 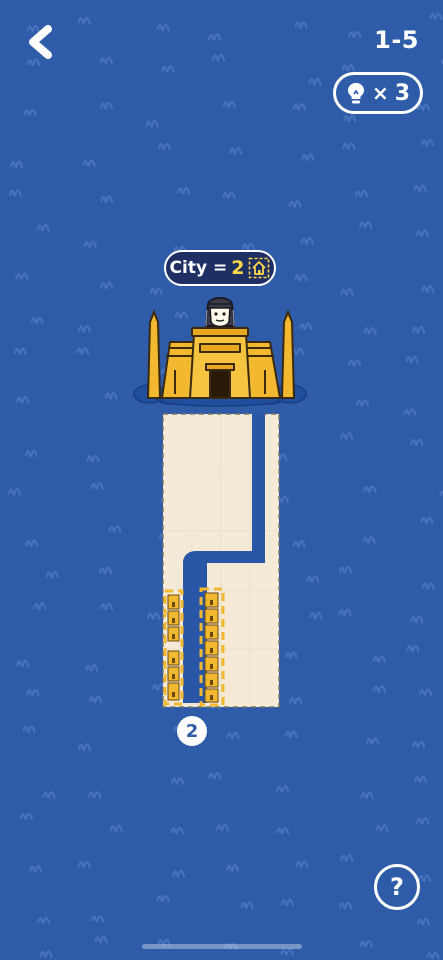 I want to click on home-indicator, so click(x=222, y=946).